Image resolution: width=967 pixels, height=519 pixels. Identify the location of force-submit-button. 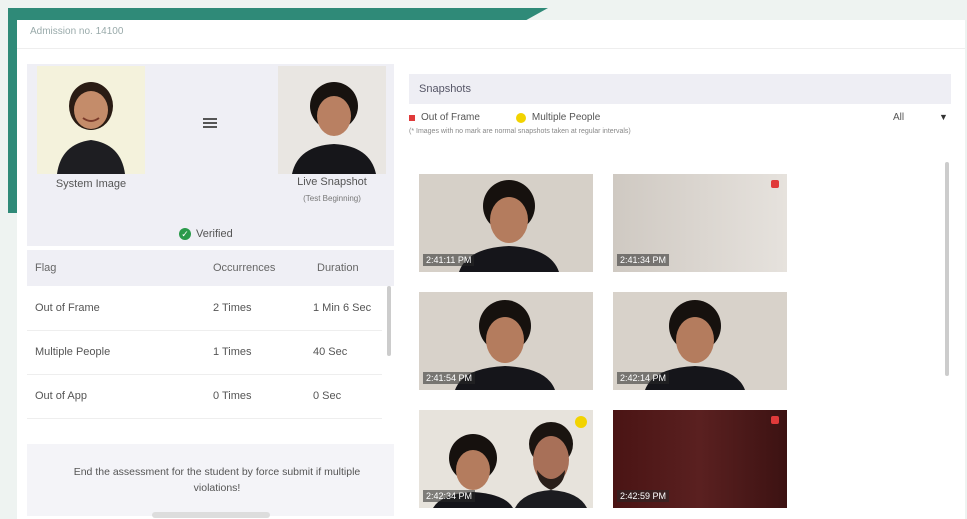
(211, 515).